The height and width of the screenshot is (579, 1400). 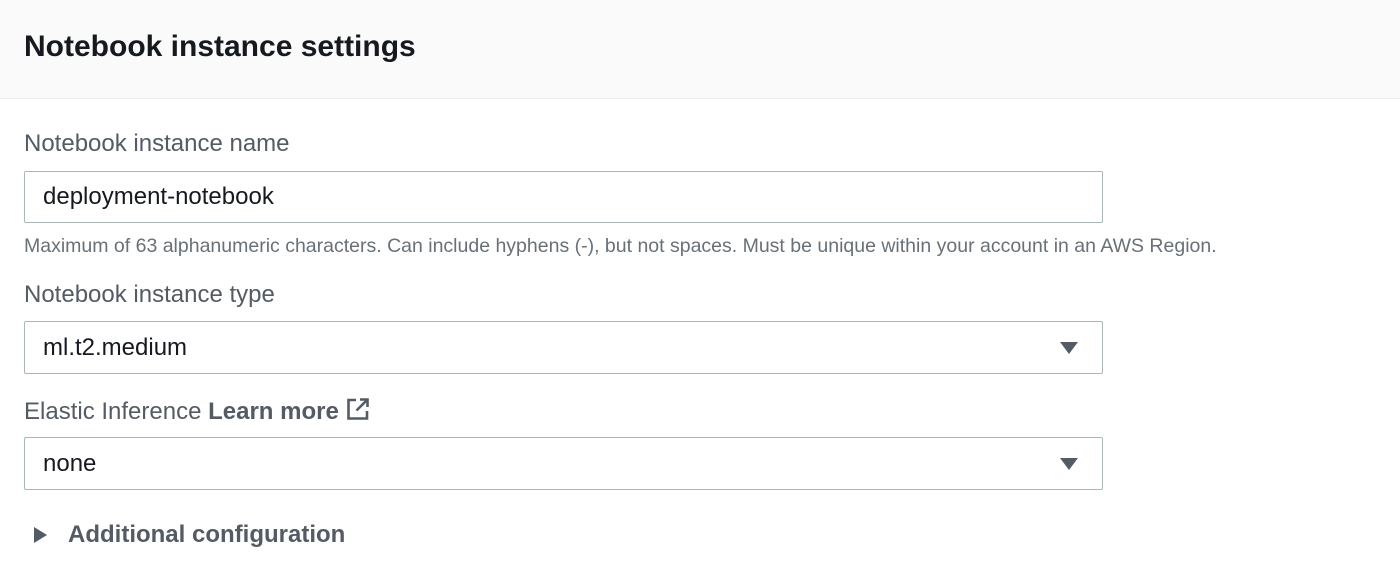 I want to click on elastic-inference-label-row: Elastic Inference Learn more, so click(x=197, y=411).